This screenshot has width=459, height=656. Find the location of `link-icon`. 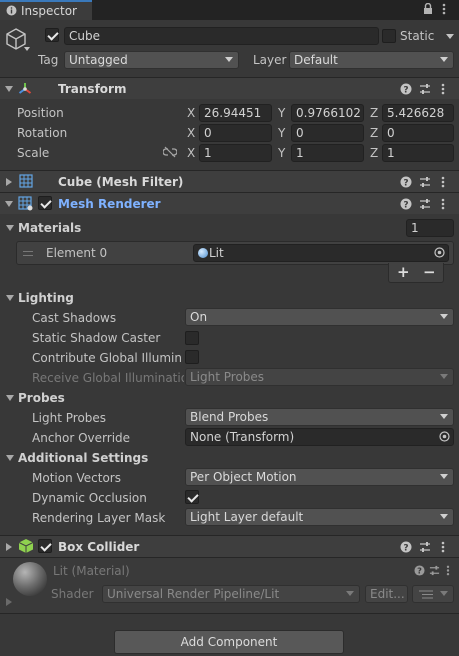

link-icon is located at coordinates (170, 152).